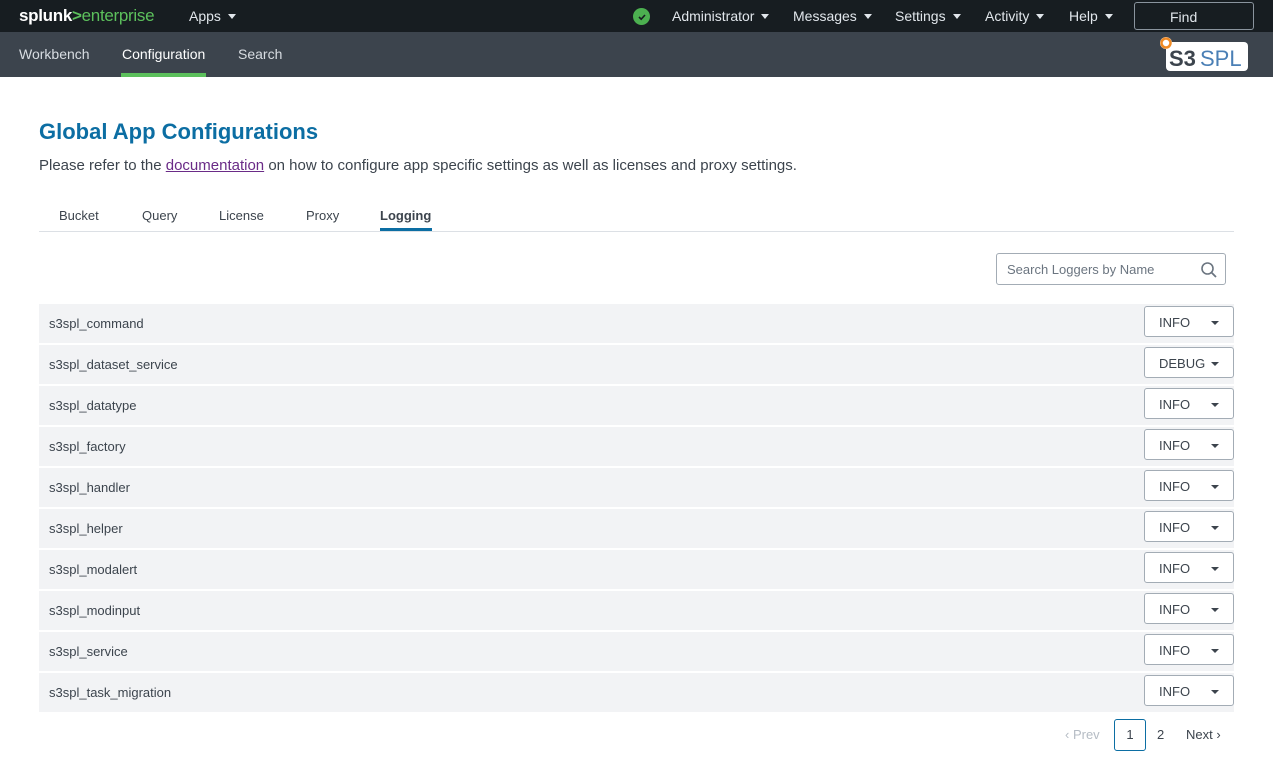  What do you see at coordinates (1086, 734) in the screenshot?
I see `prev-label: Prev` at bounding box center [1086, 734].